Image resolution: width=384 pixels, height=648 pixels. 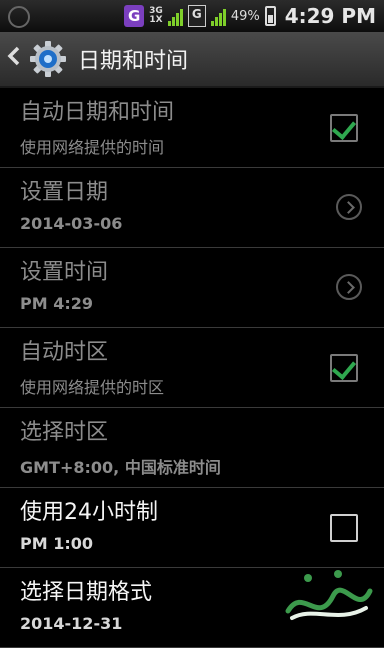 I want to click on 24-hour-checkbox, so click(x=344, y=528).